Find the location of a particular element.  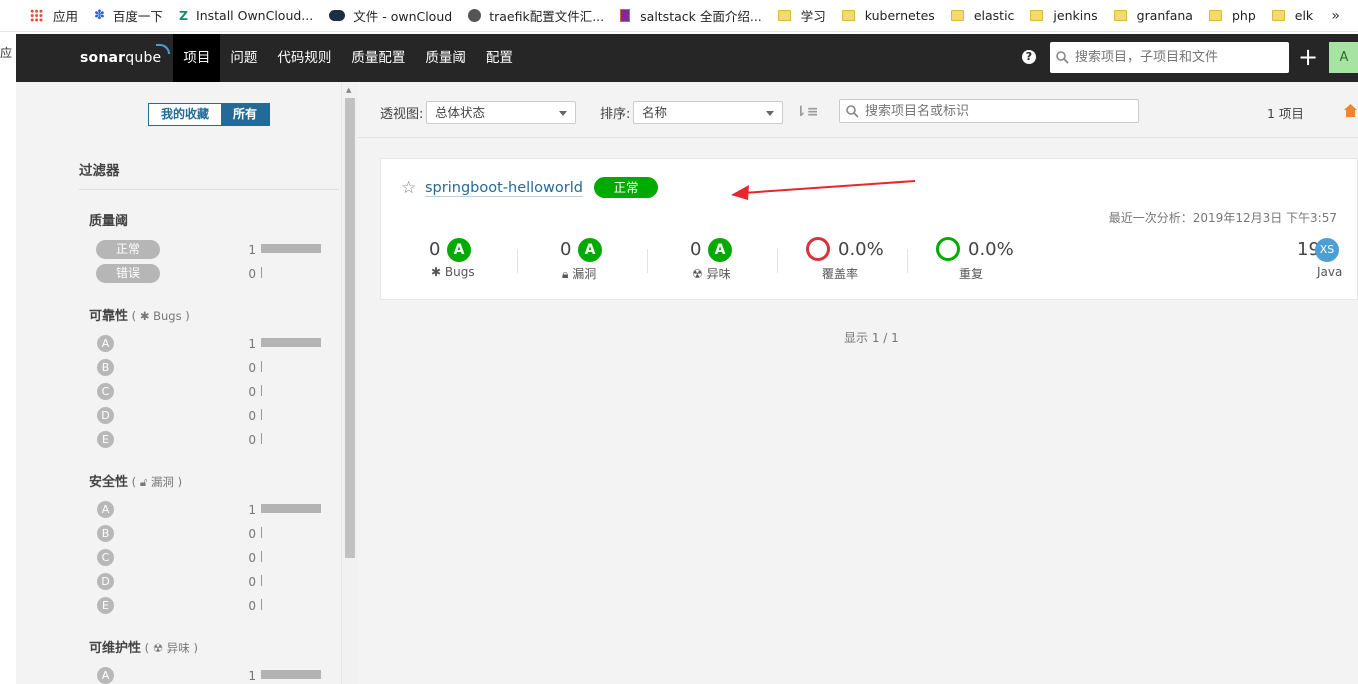

cloud-icon is located at coordinates (337, 15).